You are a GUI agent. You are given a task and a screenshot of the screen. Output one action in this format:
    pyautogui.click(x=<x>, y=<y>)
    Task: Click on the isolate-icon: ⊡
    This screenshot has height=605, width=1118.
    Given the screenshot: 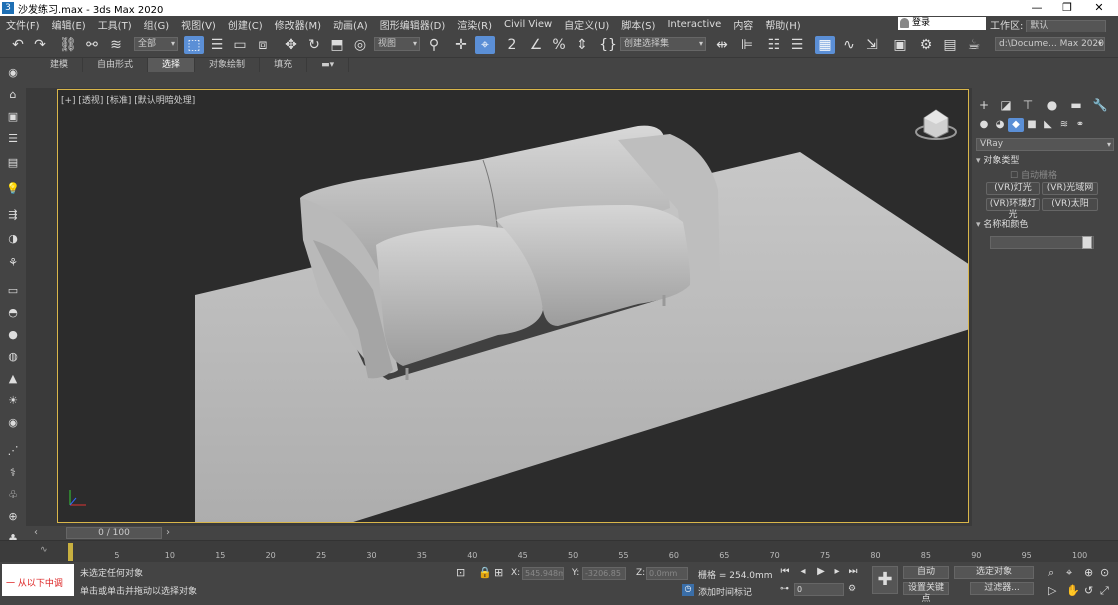 What is the action you would take?
    pyautogui.click(x=460, y=572)
    